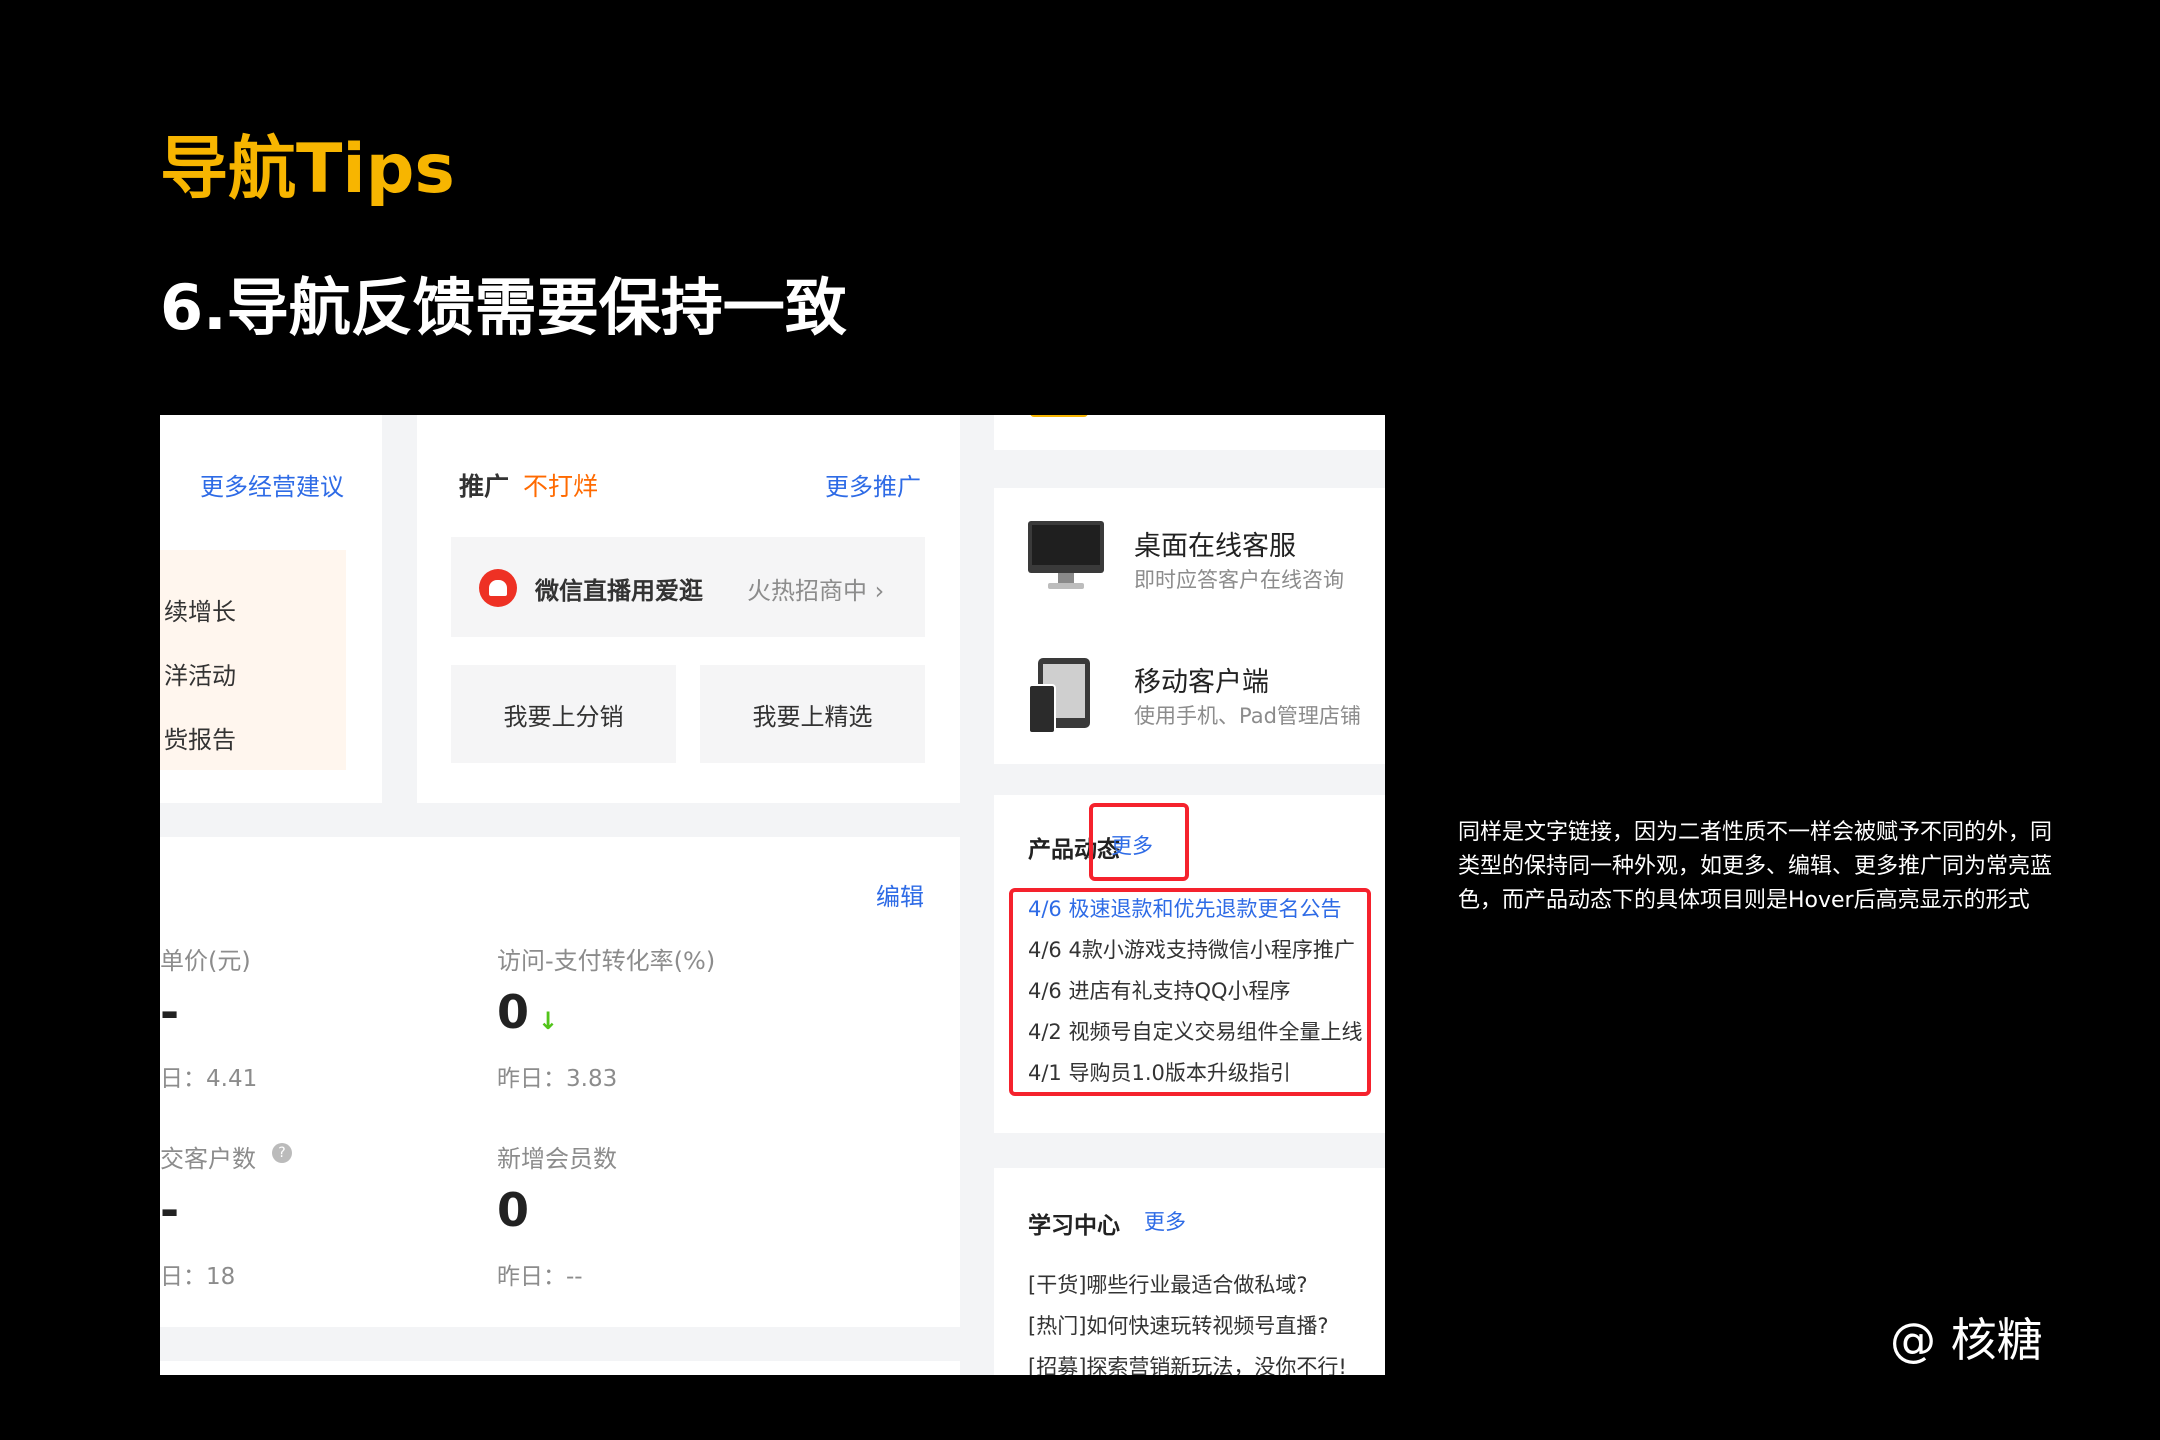 The height and width of the screenshot is (1440, 2160). What do you see at coordinates (209, 1079) in the screenshot?
I see `stat-prev: 日：4.41` at bounding box center [209, 1079].